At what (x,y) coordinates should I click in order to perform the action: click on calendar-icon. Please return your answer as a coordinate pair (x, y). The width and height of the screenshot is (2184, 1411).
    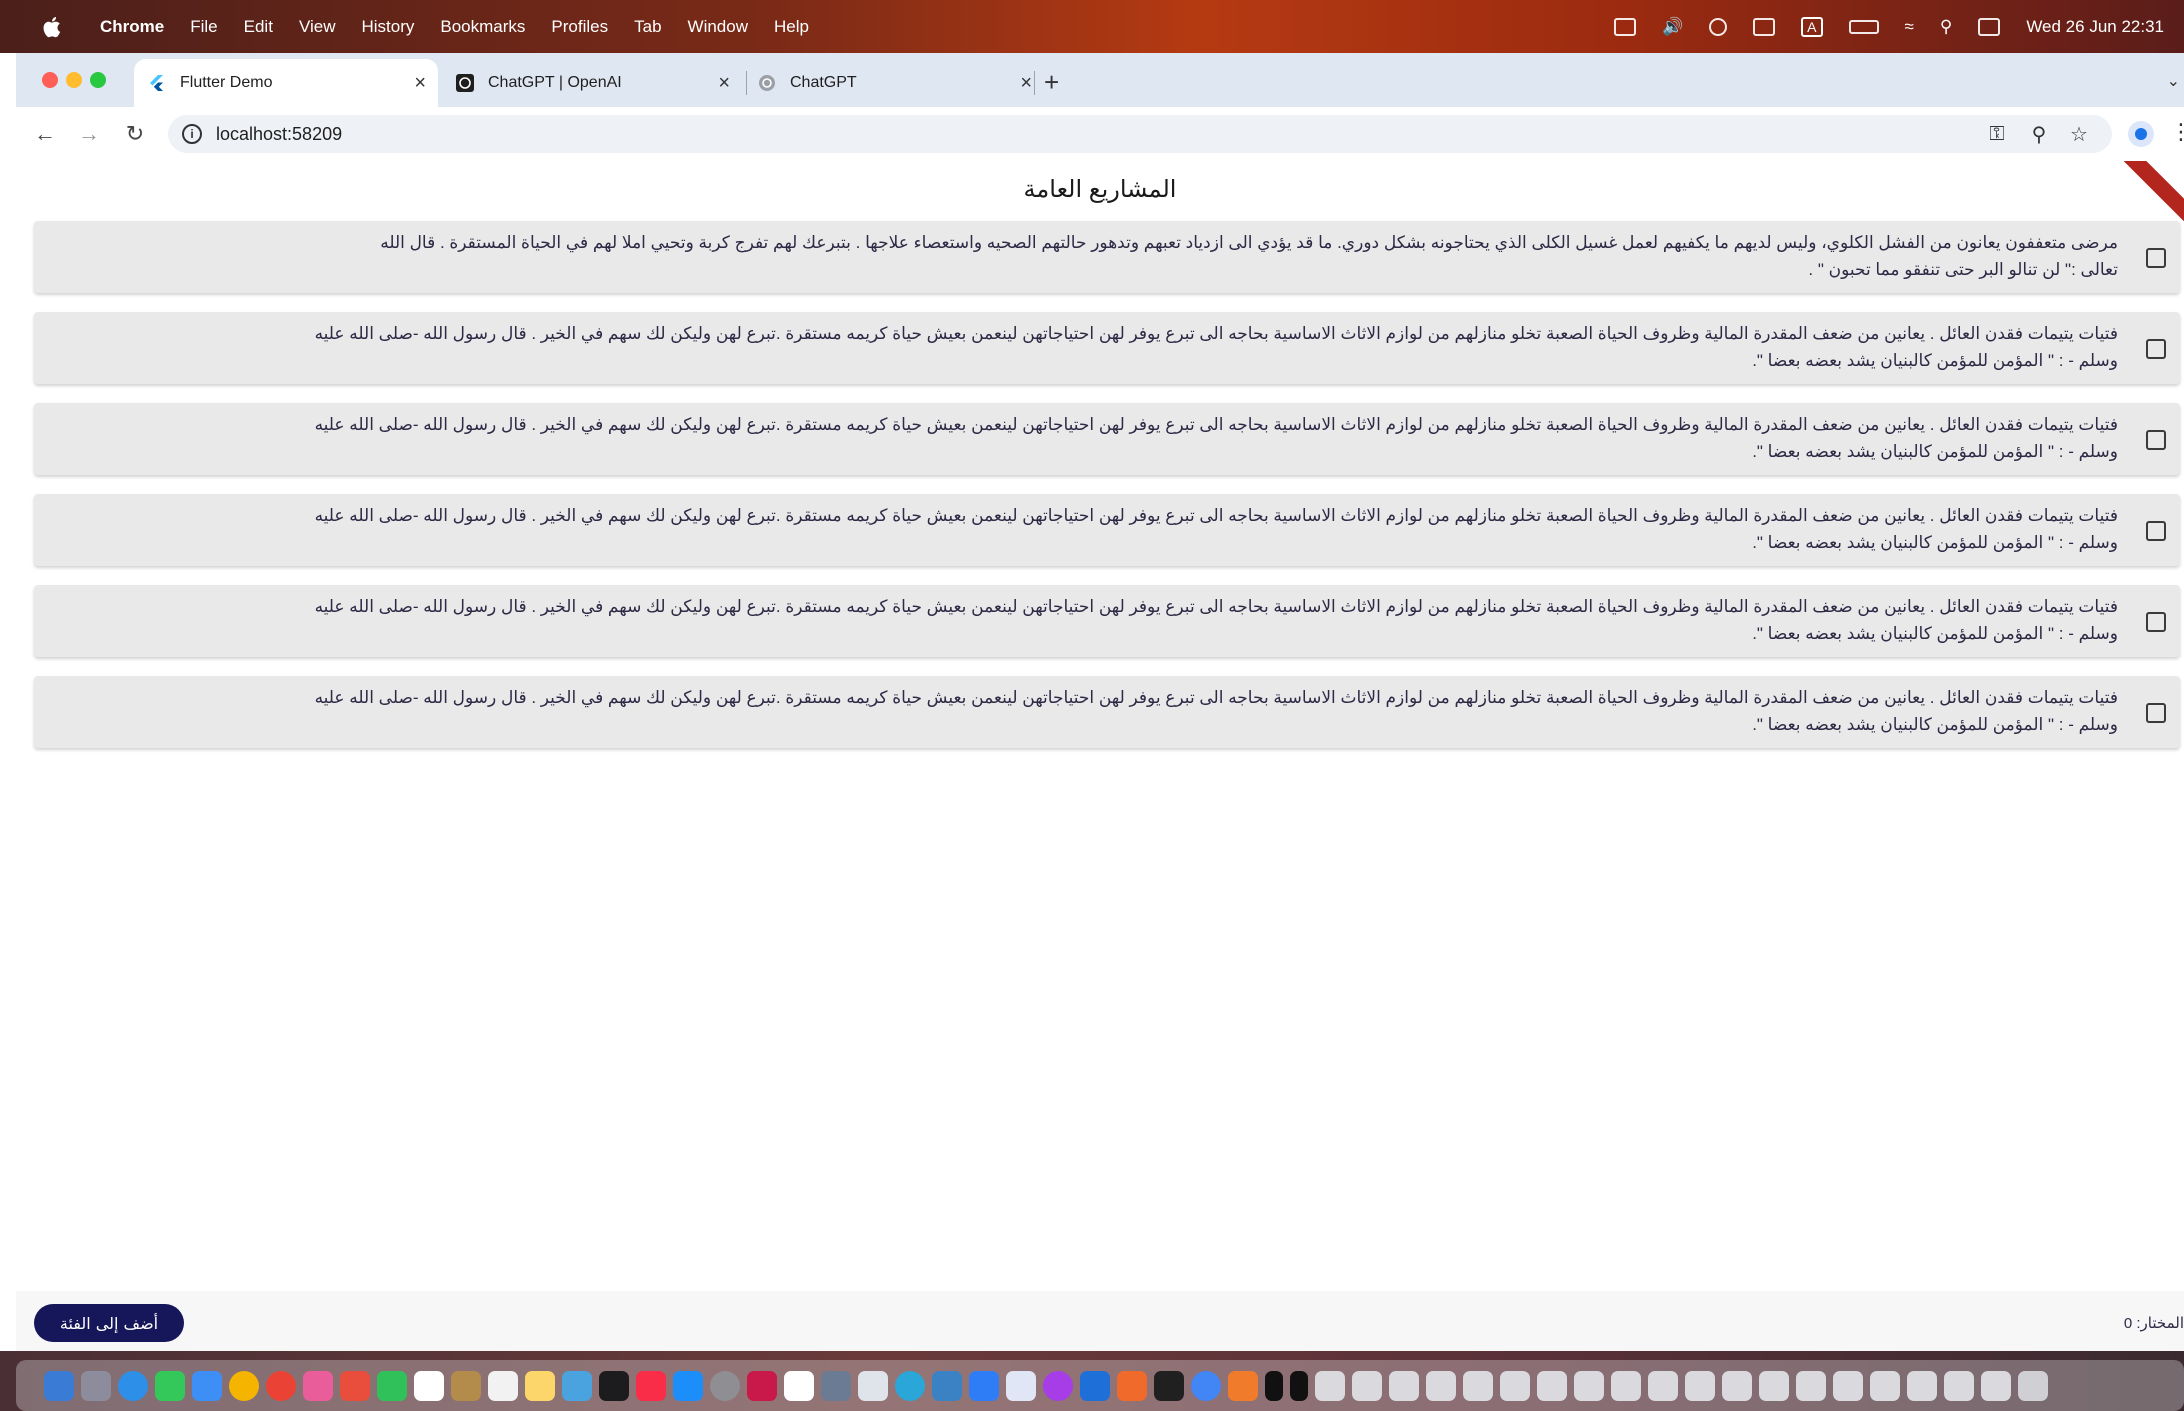
    Looking at the image, I should click on (429, 1385).